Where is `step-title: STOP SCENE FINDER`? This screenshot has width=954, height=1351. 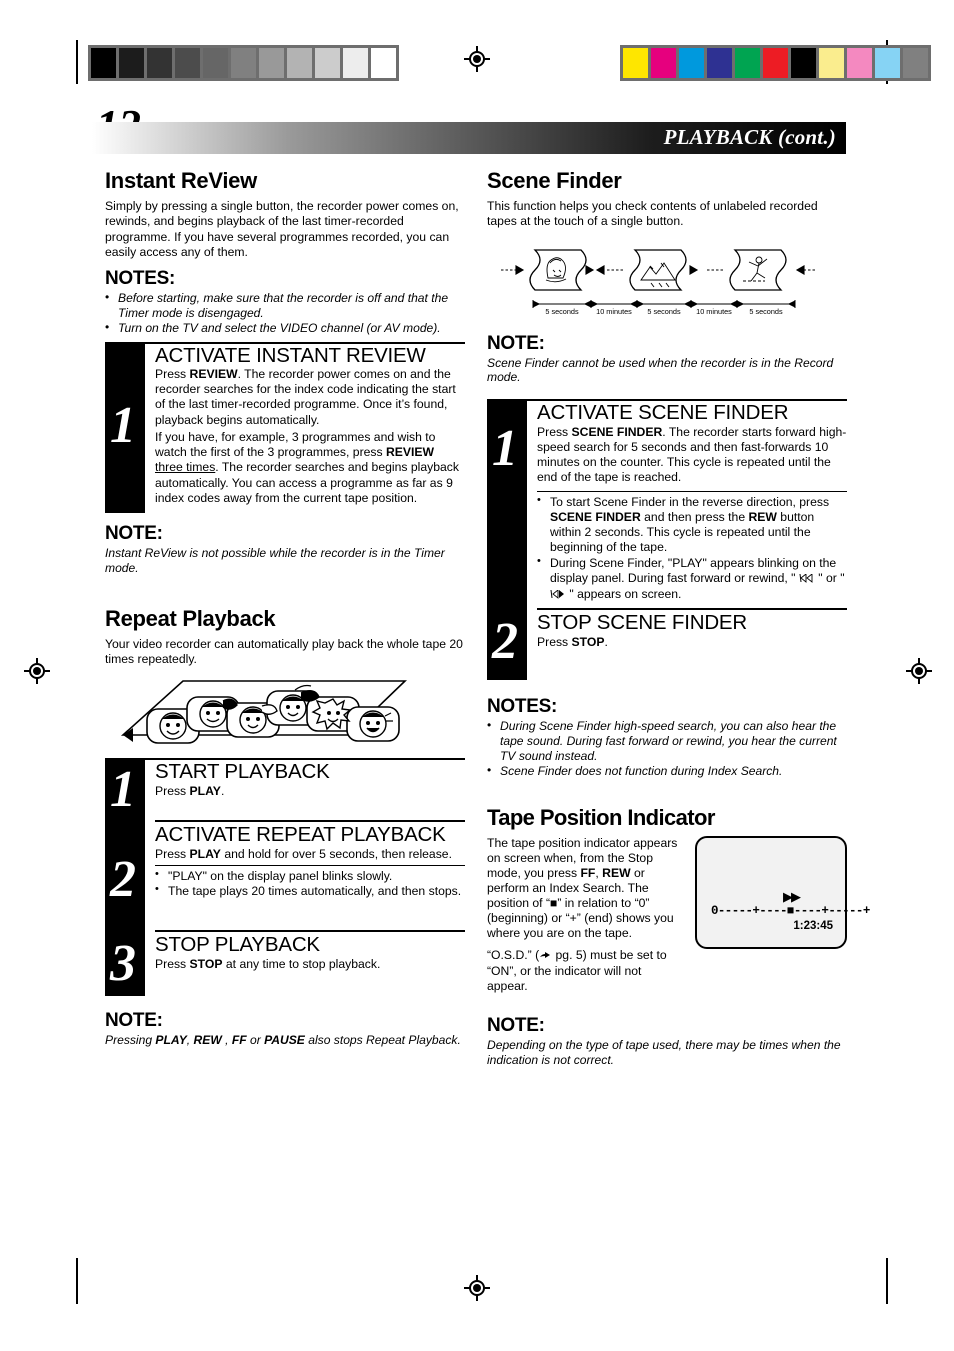
step-title: STOP SCENE FINDER is located at coordinates (642, 623).